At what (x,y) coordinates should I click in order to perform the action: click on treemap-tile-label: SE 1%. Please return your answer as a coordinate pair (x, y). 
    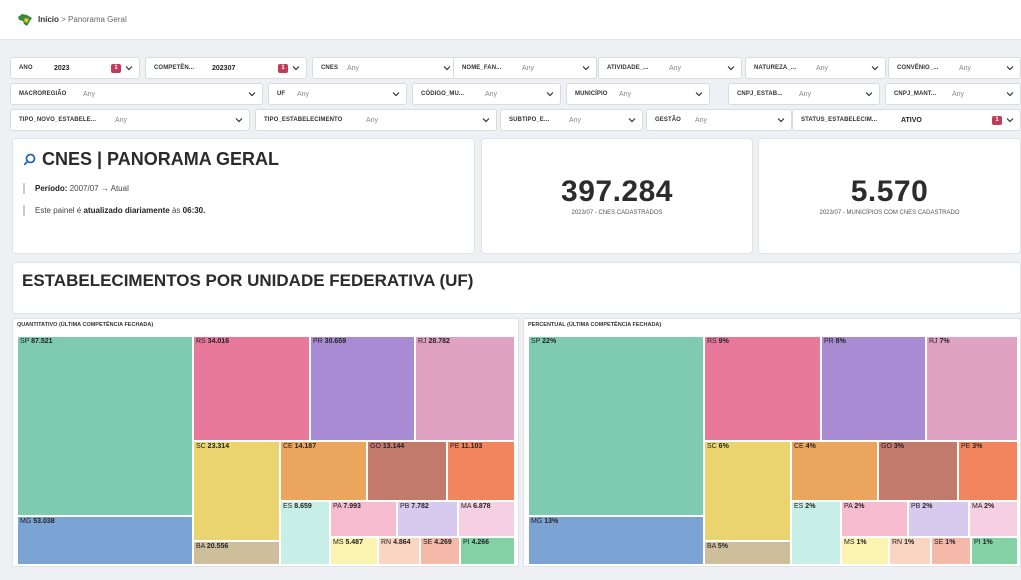
    Looking at the image, I should click on (945, 542).